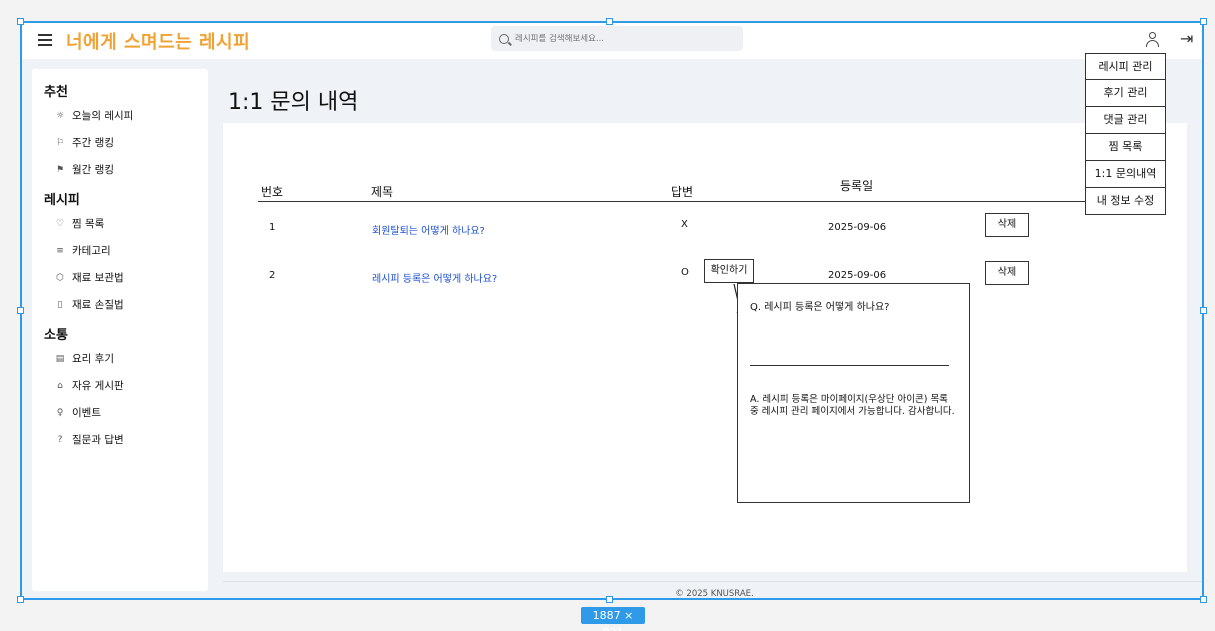 The width and height of the screenshot is (1215, 631). Describe the element at coordinates (93, 359) in the screenshot. I see `sidebar-item-label: 요리 후기` at that location.